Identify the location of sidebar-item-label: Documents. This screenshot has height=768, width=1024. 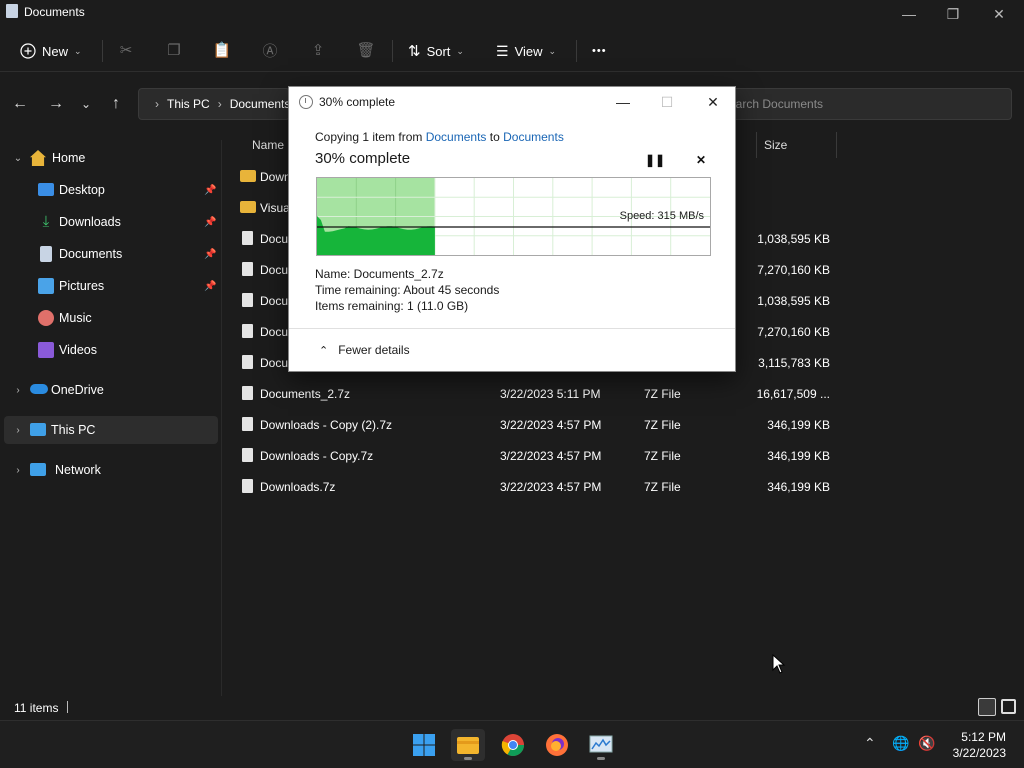
(91, 254).